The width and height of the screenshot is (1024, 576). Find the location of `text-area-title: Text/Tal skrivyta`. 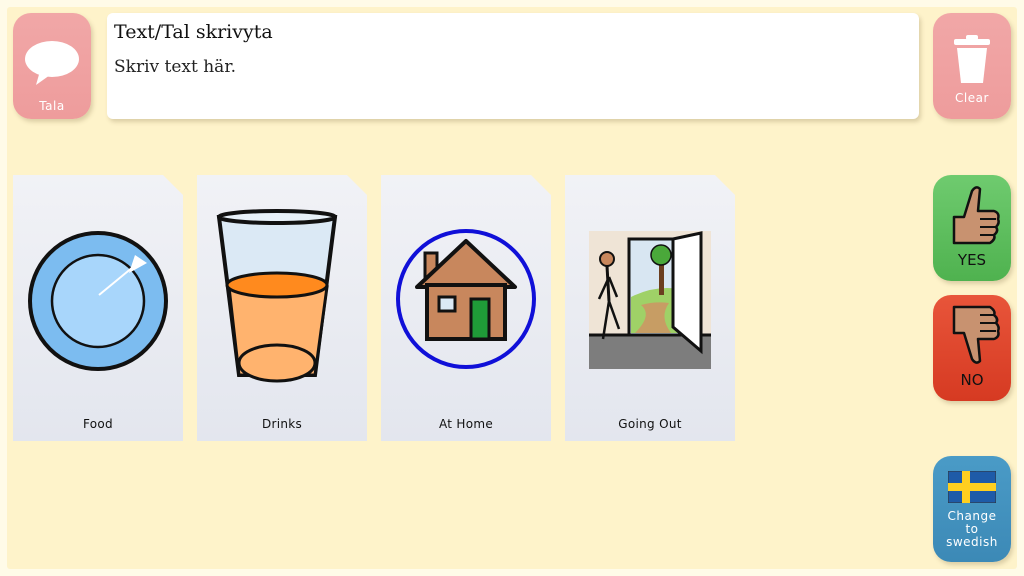

text-area-title: Text/Tal skrivyta is located at coordinates (193, 32).